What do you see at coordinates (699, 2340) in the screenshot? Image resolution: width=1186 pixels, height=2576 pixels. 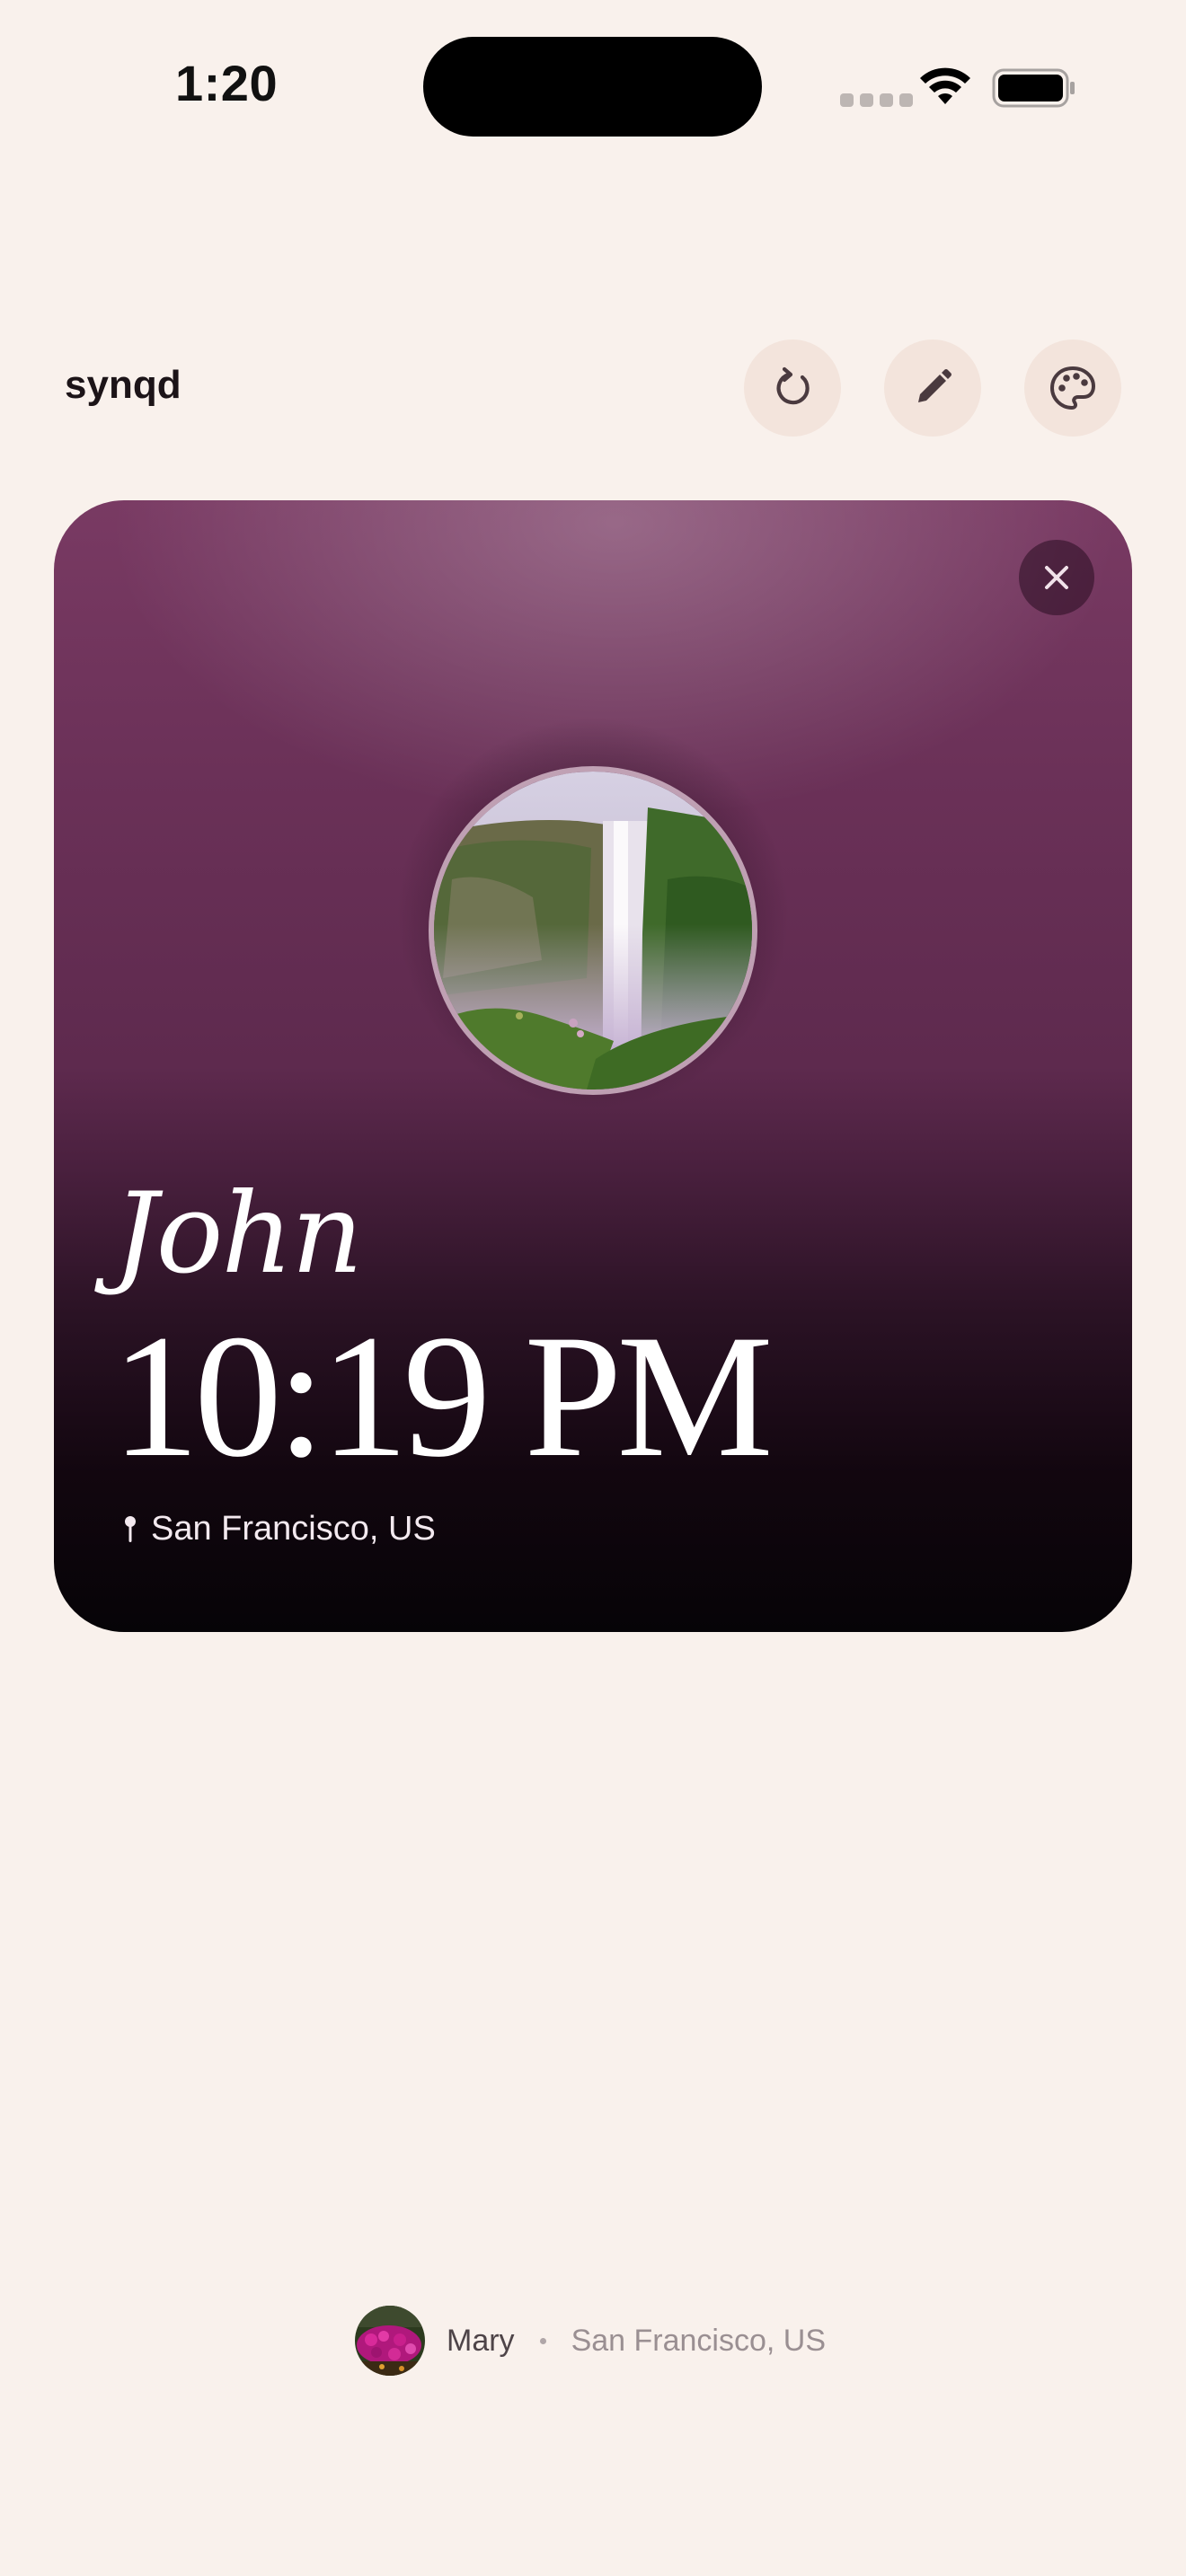 I see `current-user-location: San Francisco, US` at bounding box center [699, 2340].